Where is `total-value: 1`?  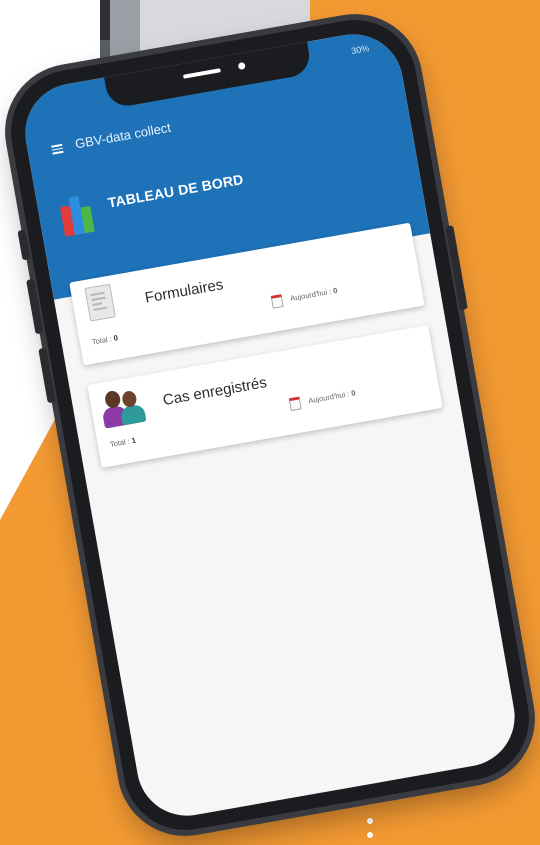 total-value: 1 is located at coordinates (133, 440).